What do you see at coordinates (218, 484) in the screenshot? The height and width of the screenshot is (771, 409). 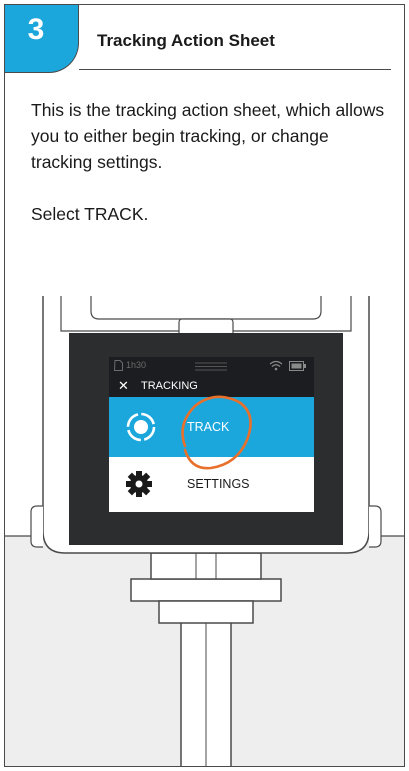 I see `settings-label: SETTINGS` at bounding box center [218, 484].